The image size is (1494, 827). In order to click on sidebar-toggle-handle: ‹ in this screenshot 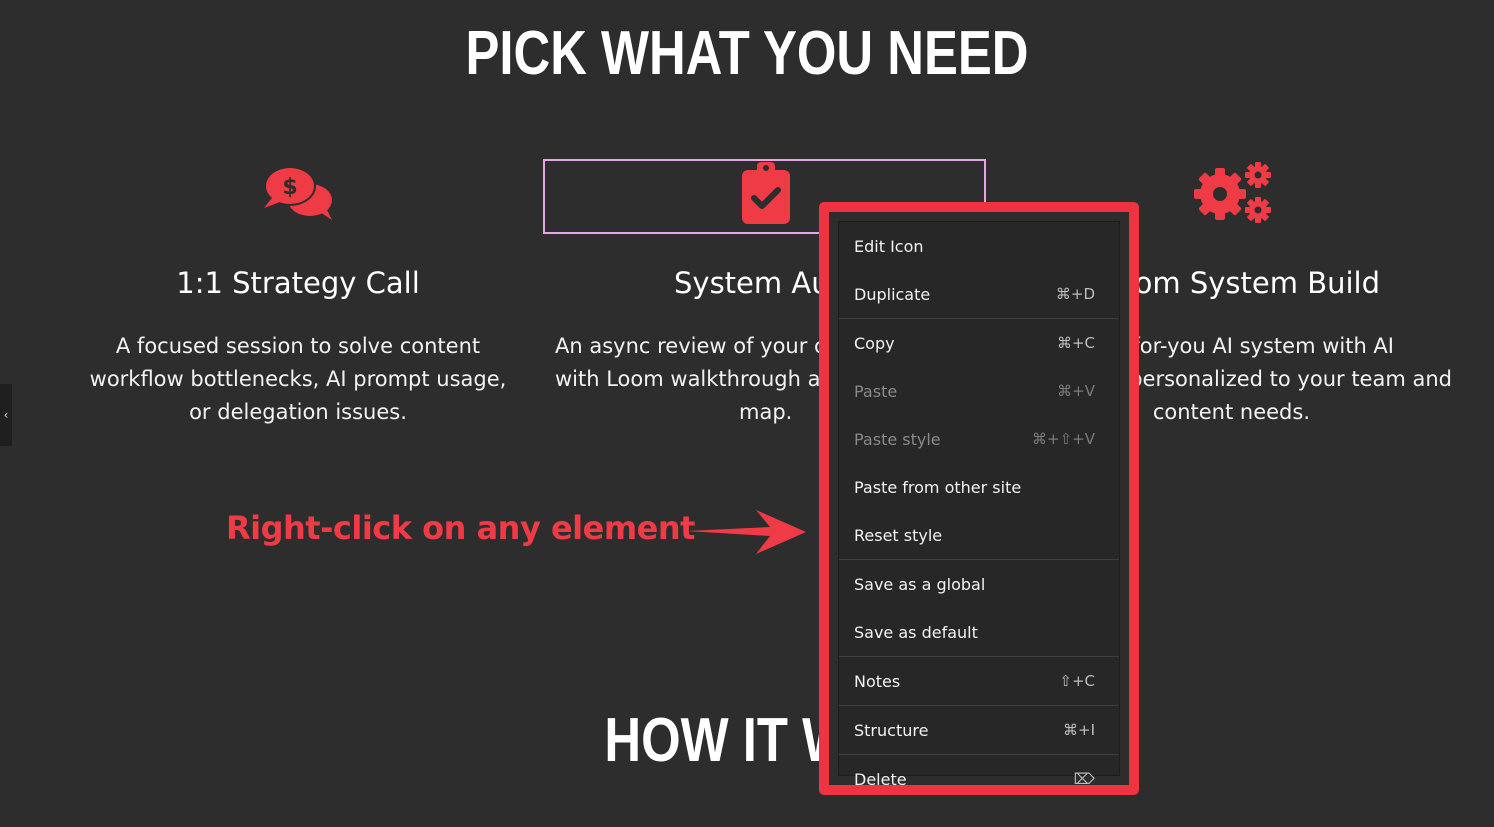, I will do `click(6, 415)`.